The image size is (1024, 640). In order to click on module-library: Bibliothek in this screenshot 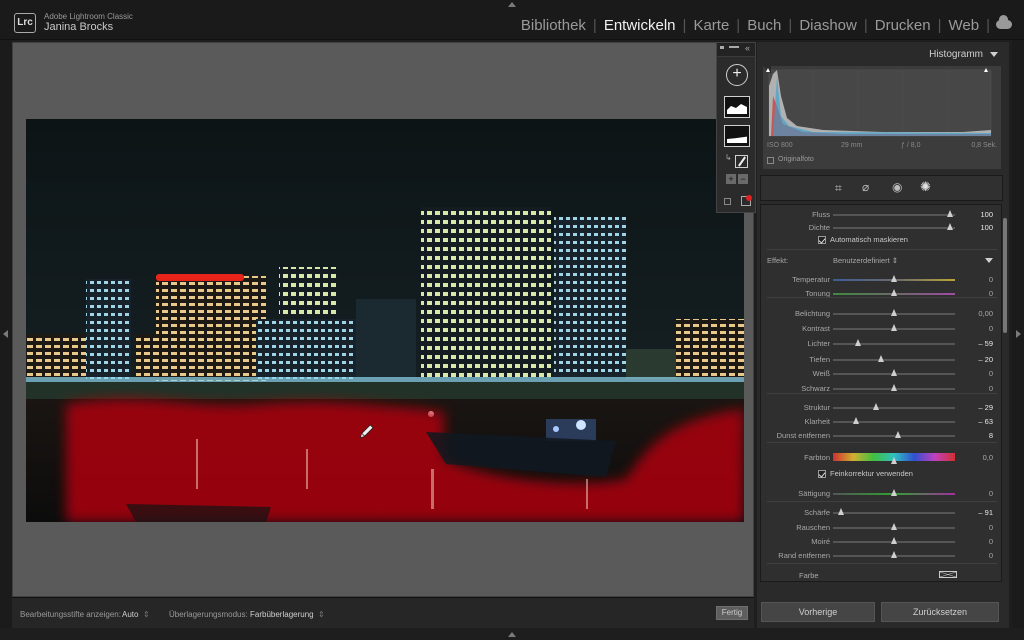, I will do `click(553, 25)`.